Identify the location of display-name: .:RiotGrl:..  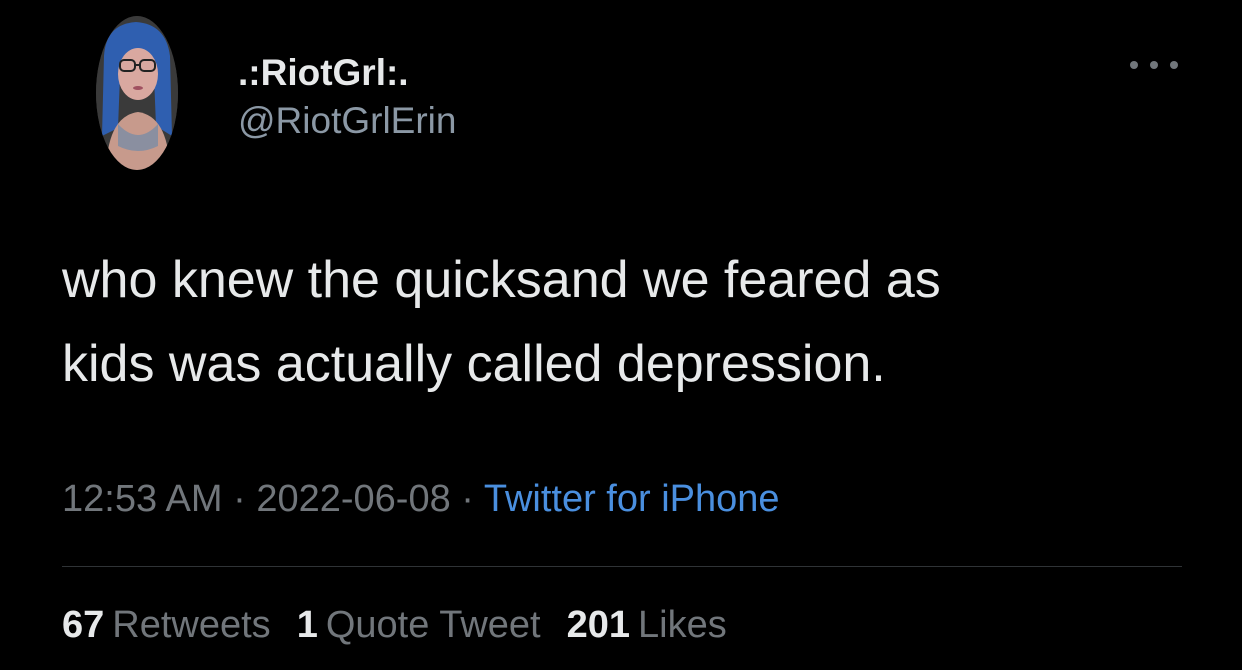
(323, 73).